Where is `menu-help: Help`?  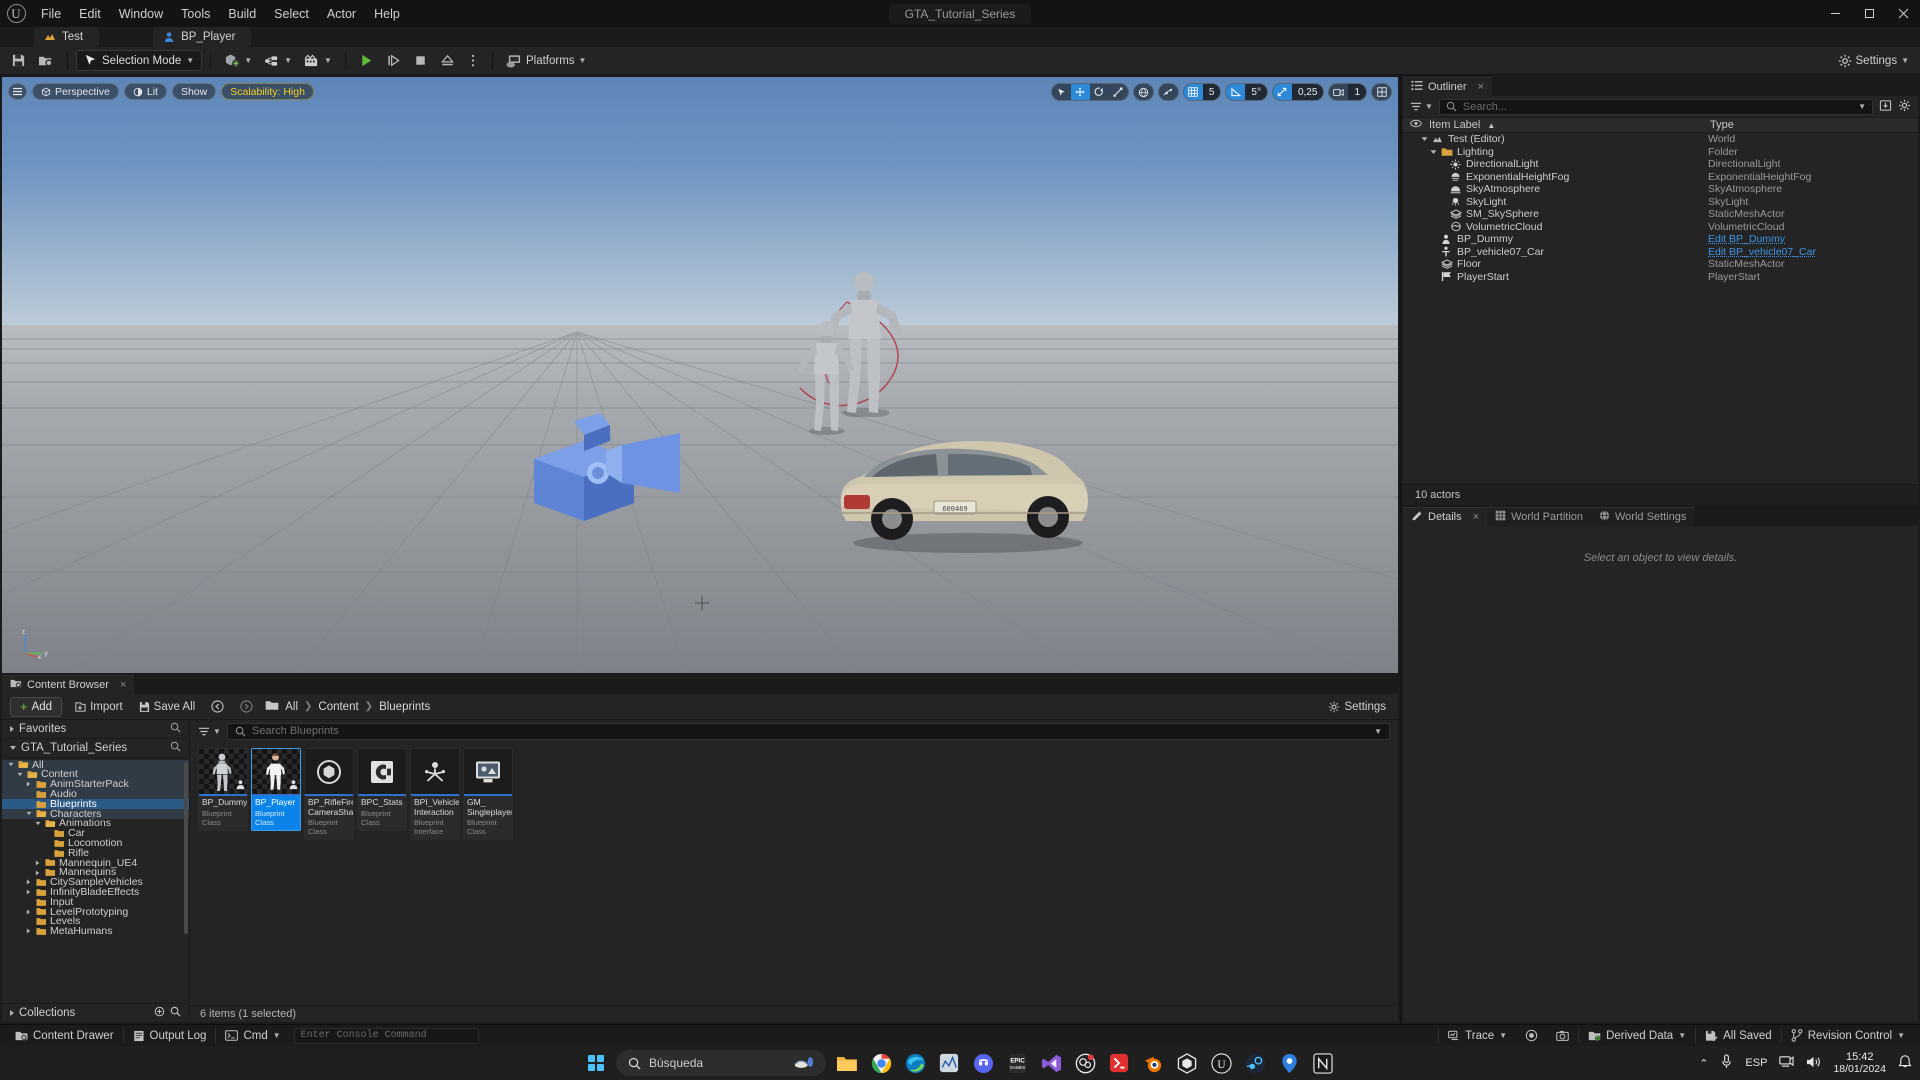 menu-help: Help is located at coordinates (387, 14).